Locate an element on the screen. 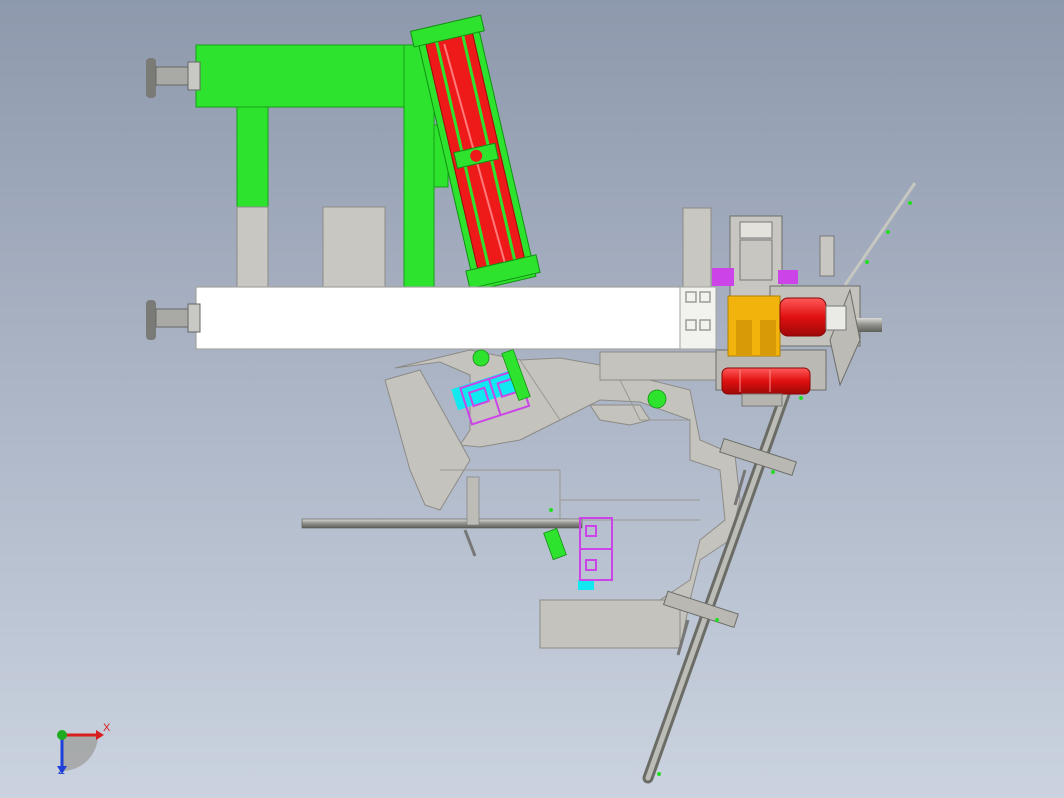 The image size is (1064, 798). y-axis-dot is located at coordinates (62, 735).